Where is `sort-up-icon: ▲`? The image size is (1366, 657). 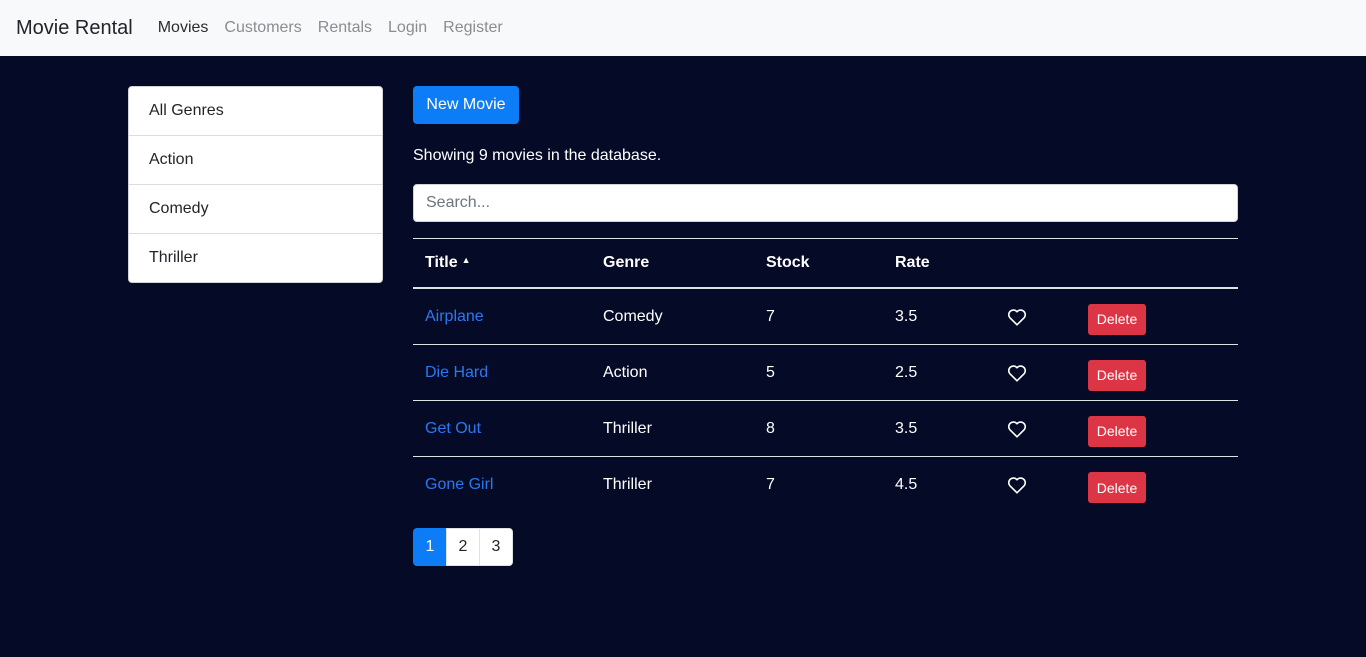
sort-up-icon: ▲ is located at coordinates (466, 260).